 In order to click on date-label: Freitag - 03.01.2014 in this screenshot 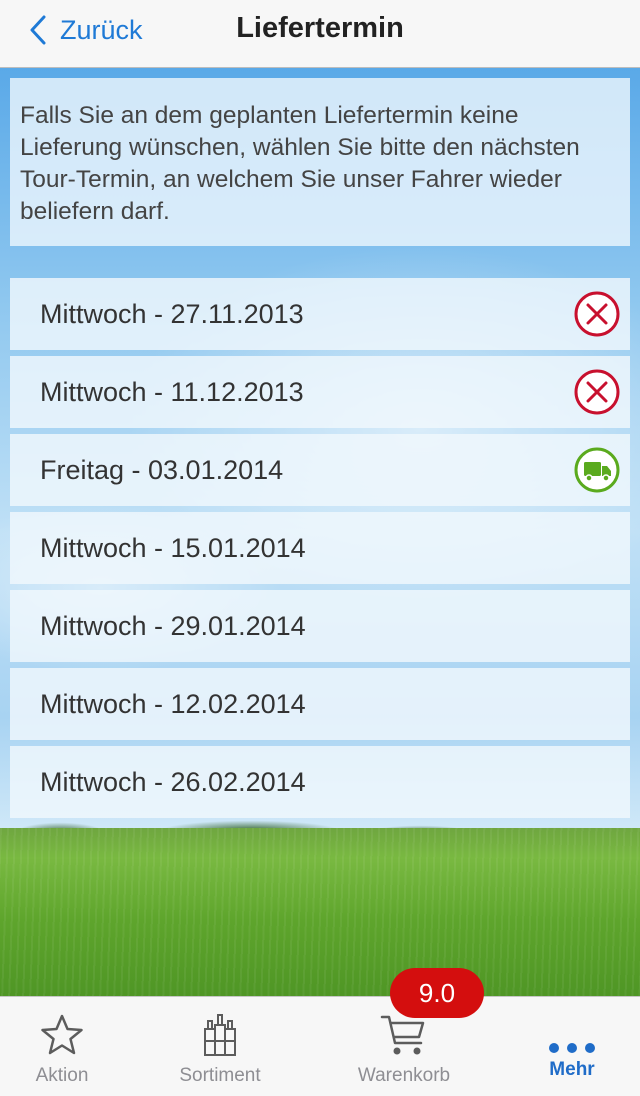, I will do `click(162, 469)`.